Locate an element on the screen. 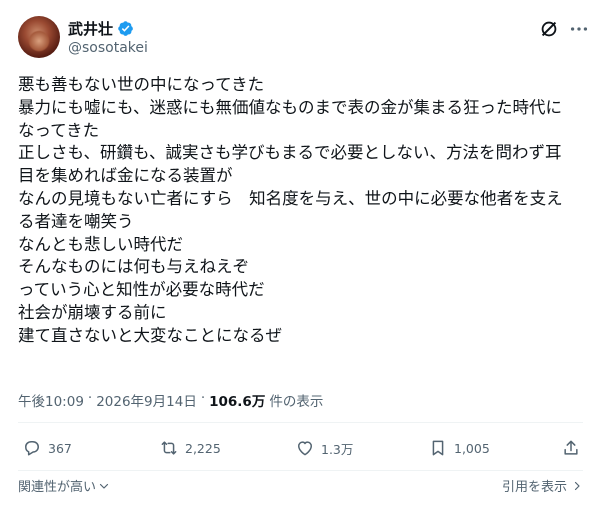 This screenshot has width=601, height=506. view-quotes-link: 引用を表示 is located at coordinates (542, 485).